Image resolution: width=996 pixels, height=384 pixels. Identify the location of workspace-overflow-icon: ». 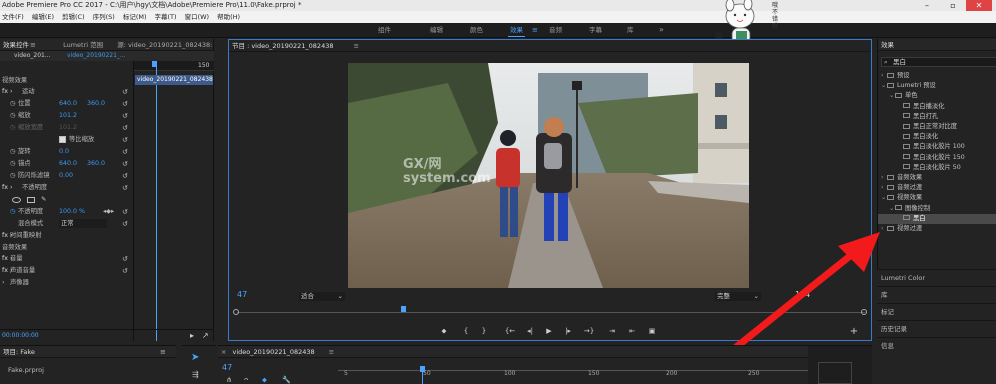
(661, 30).